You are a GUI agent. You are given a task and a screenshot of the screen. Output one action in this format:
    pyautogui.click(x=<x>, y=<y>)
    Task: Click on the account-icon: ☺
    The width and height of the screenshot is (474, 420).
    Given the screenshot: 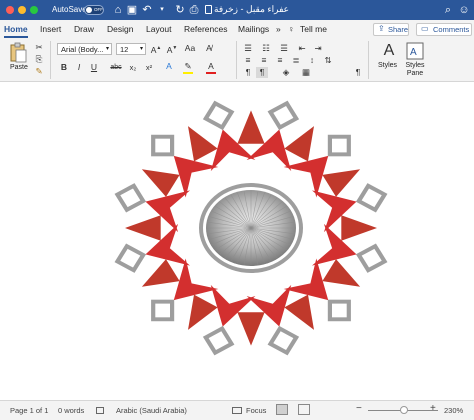 What is the action you would take?
    pyautogui.click(x=464, y=10)
    